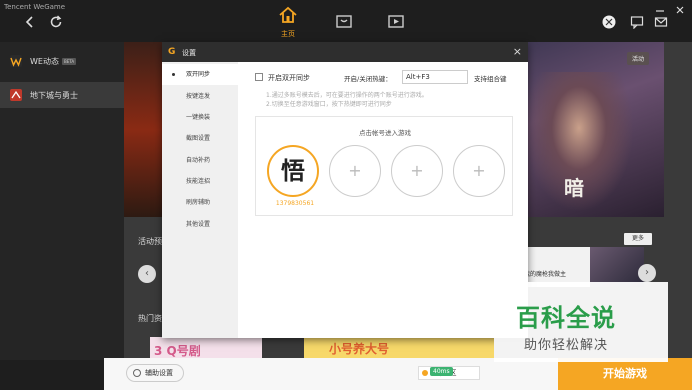 The width and height of the screenshot is (692, 390). I want to click on activity-section-label: 活动预, so click(150, 241).